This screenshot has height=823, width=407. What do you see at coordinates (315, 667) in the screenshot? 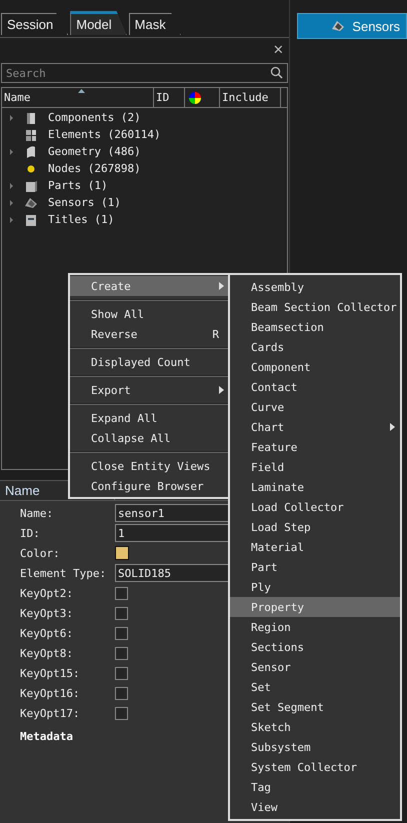
I see `menu-item: Sensor` at bounding box center [315, 667].